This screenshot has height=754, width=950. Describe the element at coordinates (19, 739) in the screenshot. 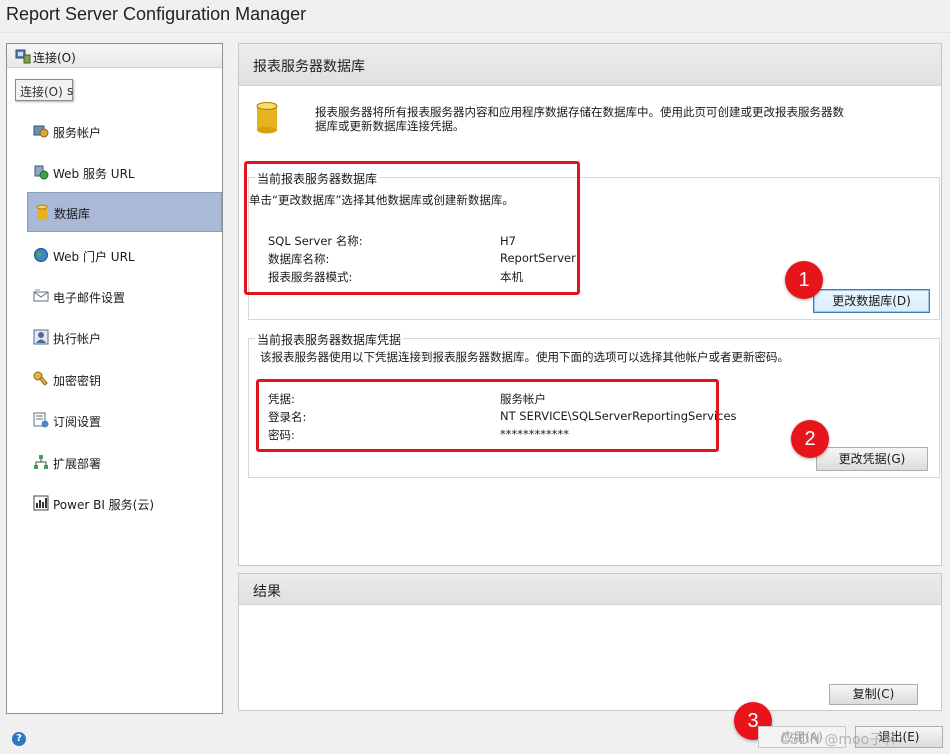

I see `help-icon: ?` at that location.